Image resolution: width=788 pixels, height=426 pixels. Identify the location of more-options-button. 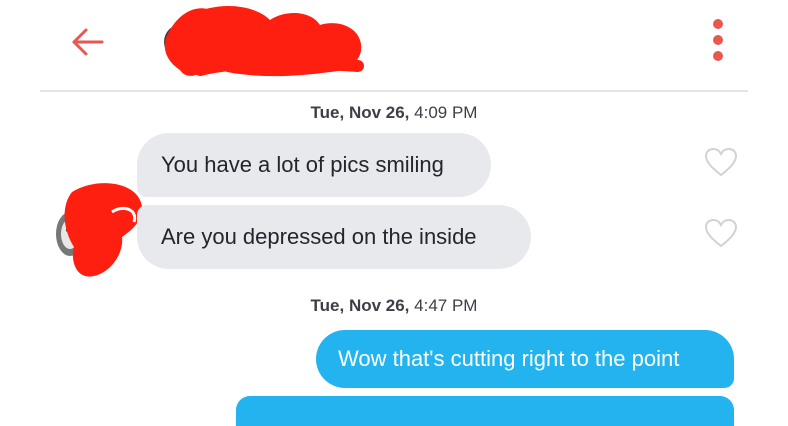
(718, 40).